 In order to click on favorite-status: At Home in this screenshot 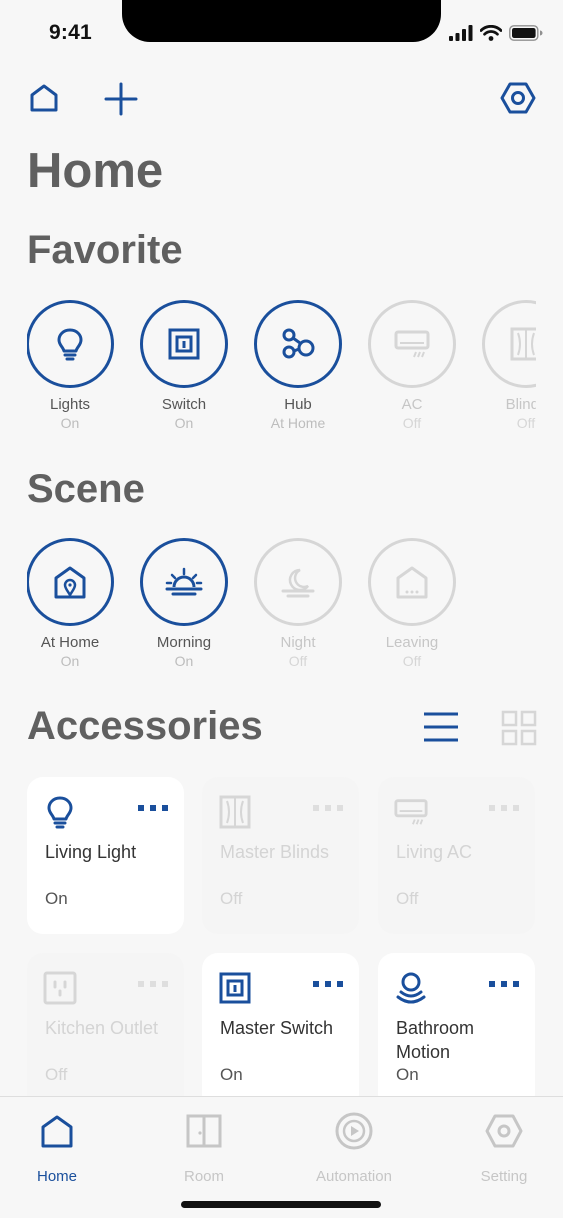, I will do `click(298, 423)`.